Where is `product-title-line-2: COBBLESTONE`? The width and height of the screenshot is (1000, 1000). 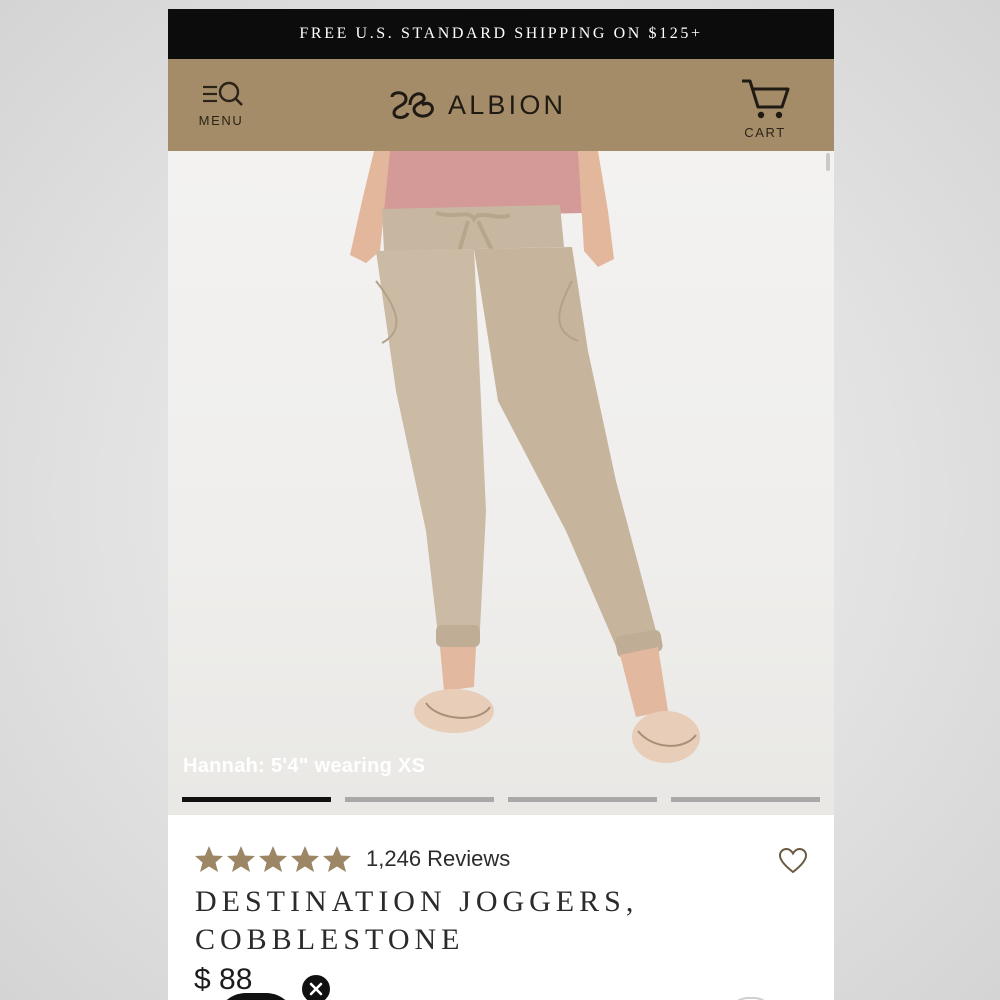 product-title-line-2: COBBLESTONE is located at coordinates (330, 939).